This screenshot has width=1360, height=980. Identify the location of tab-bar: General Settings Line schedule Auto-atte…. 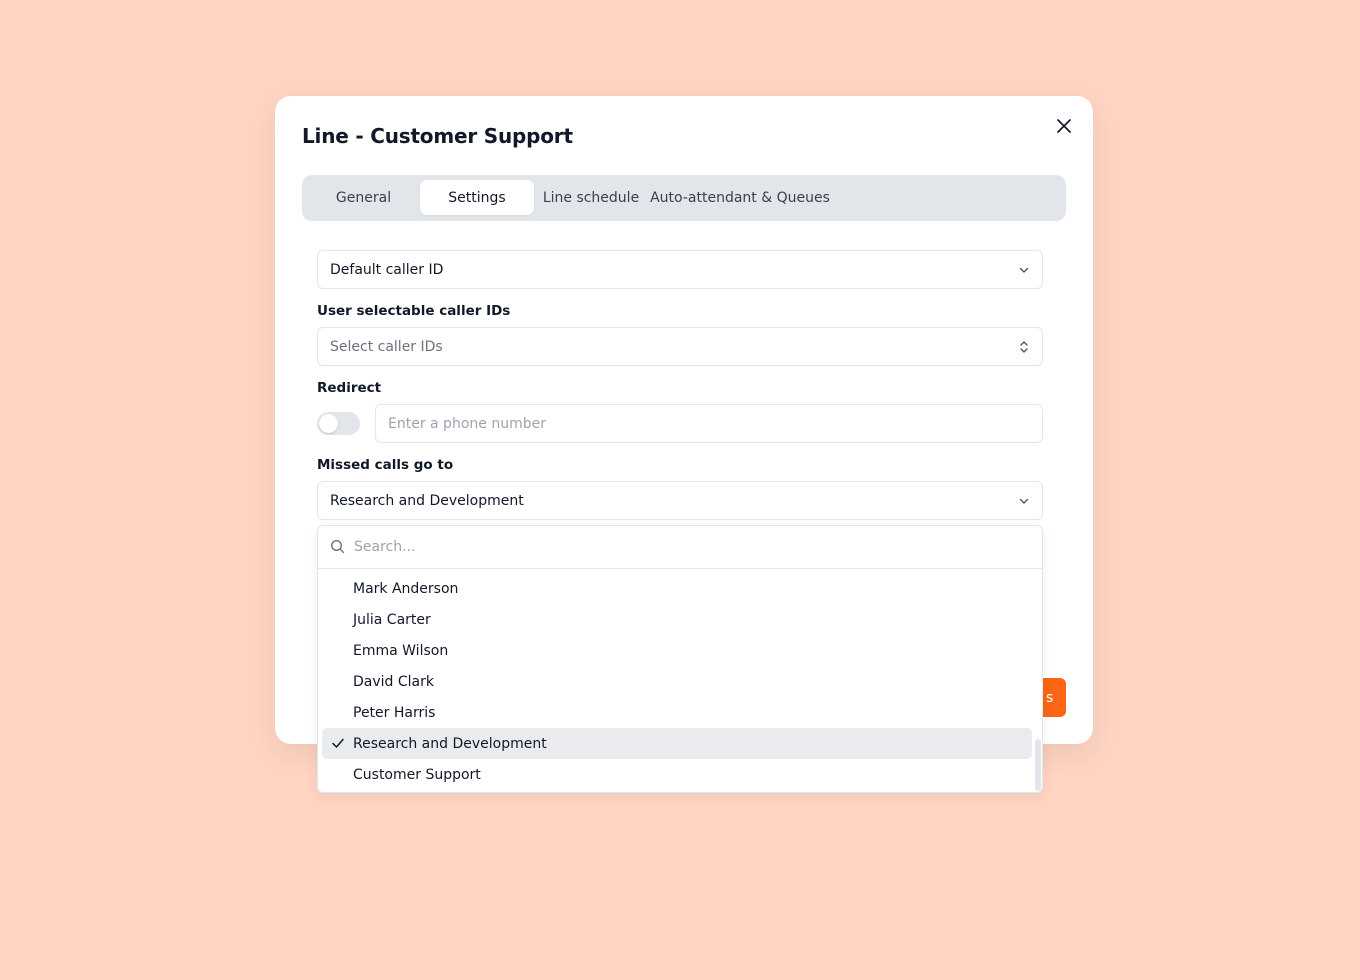
(684, 198).